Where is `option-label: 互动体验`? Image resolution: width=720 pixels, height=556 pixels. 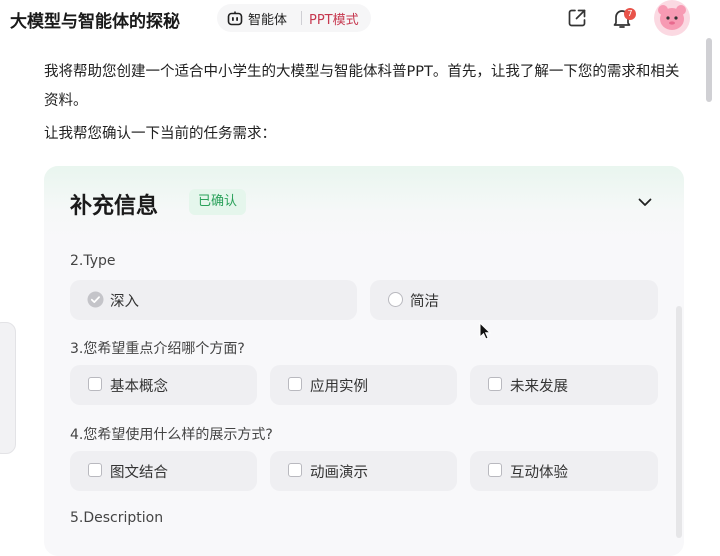
option-label: 互动体验 is located at coordinates (539, 473).